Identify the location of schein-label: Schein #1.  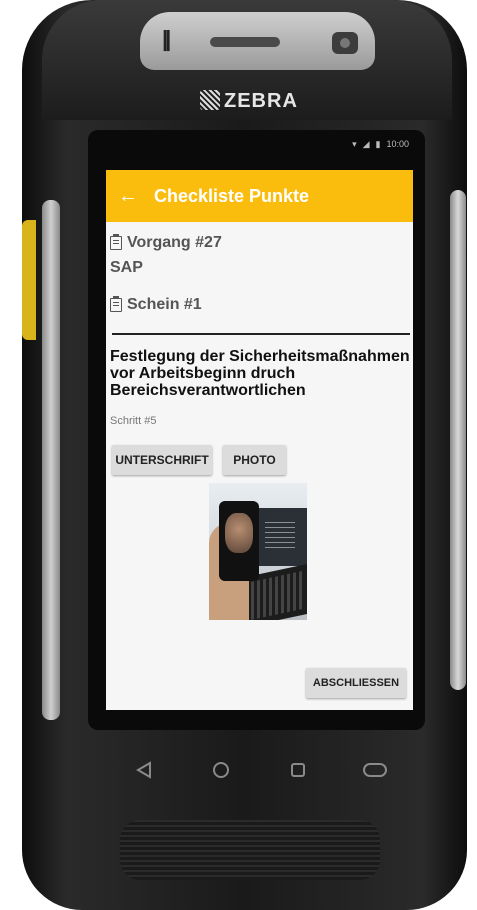
(164, 304).